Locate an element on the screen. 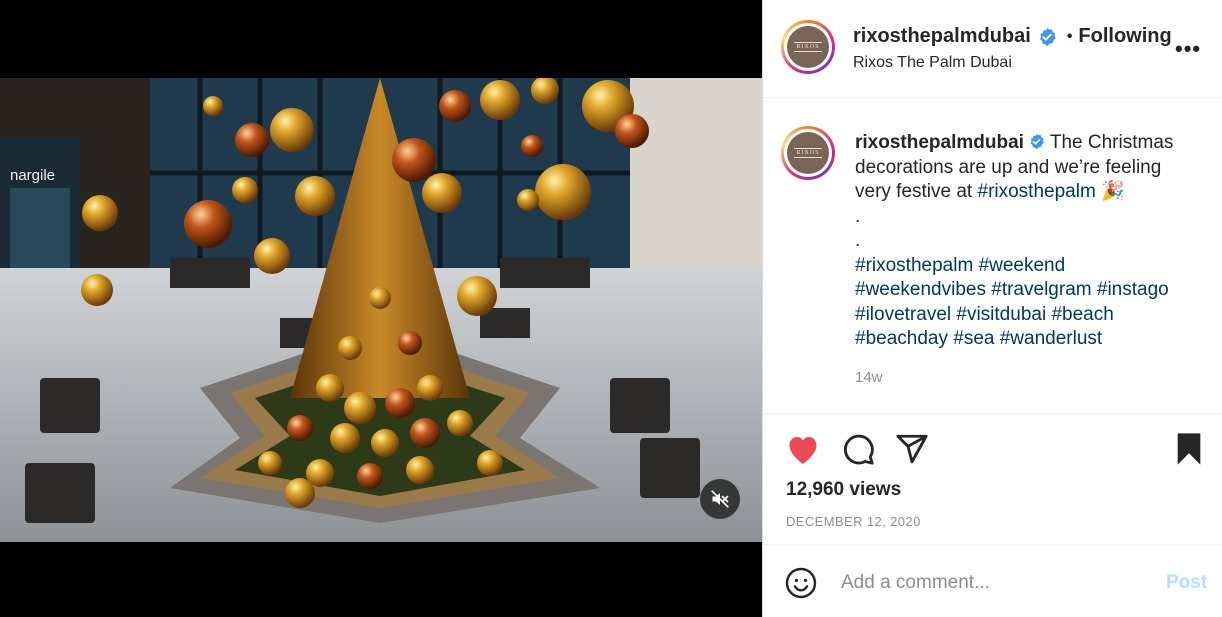  comment-form: Post is located at coordinates (992, 581).